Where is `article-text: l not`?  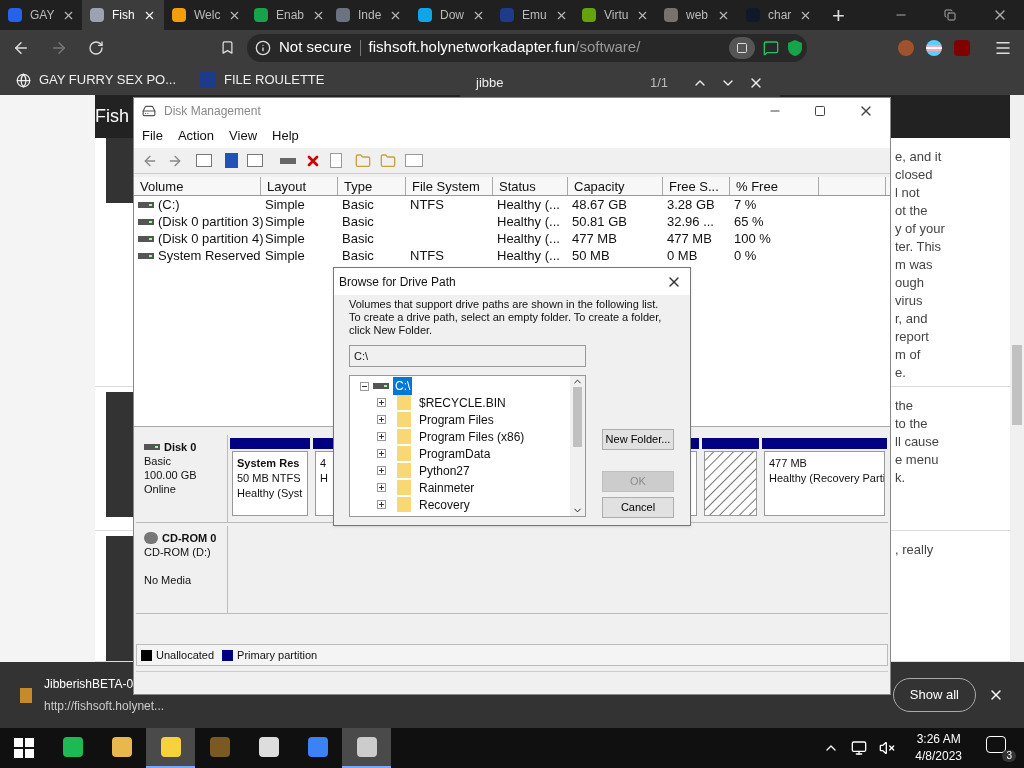
article-text: l not is located at coordinates (908, 193).